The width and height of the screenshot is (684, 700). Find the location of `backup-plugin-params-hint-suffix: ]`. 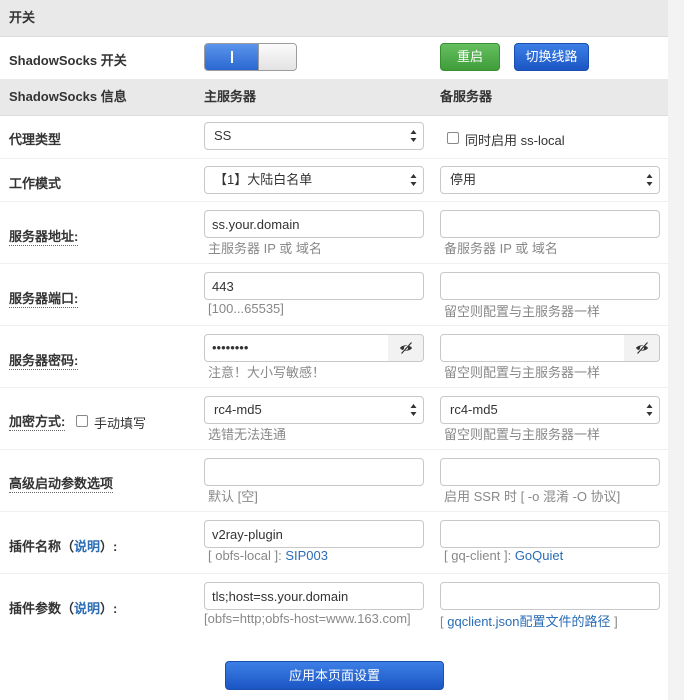

backup-plugin-params-hint-suffix: ] is located at coordinates (614, 621).